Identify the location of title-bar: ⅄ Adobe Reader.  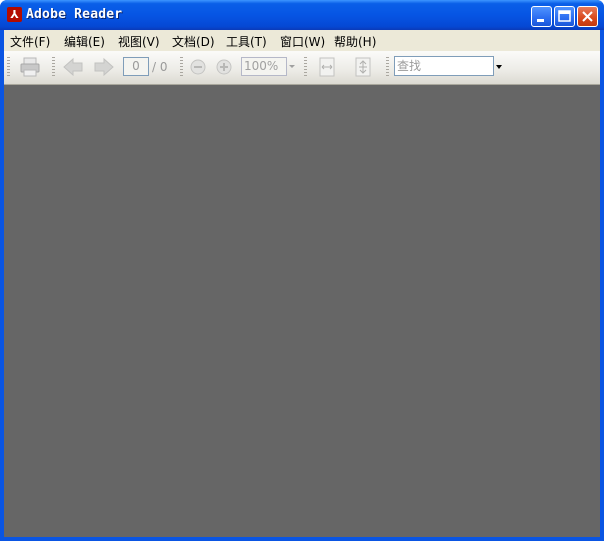
(302, 15).